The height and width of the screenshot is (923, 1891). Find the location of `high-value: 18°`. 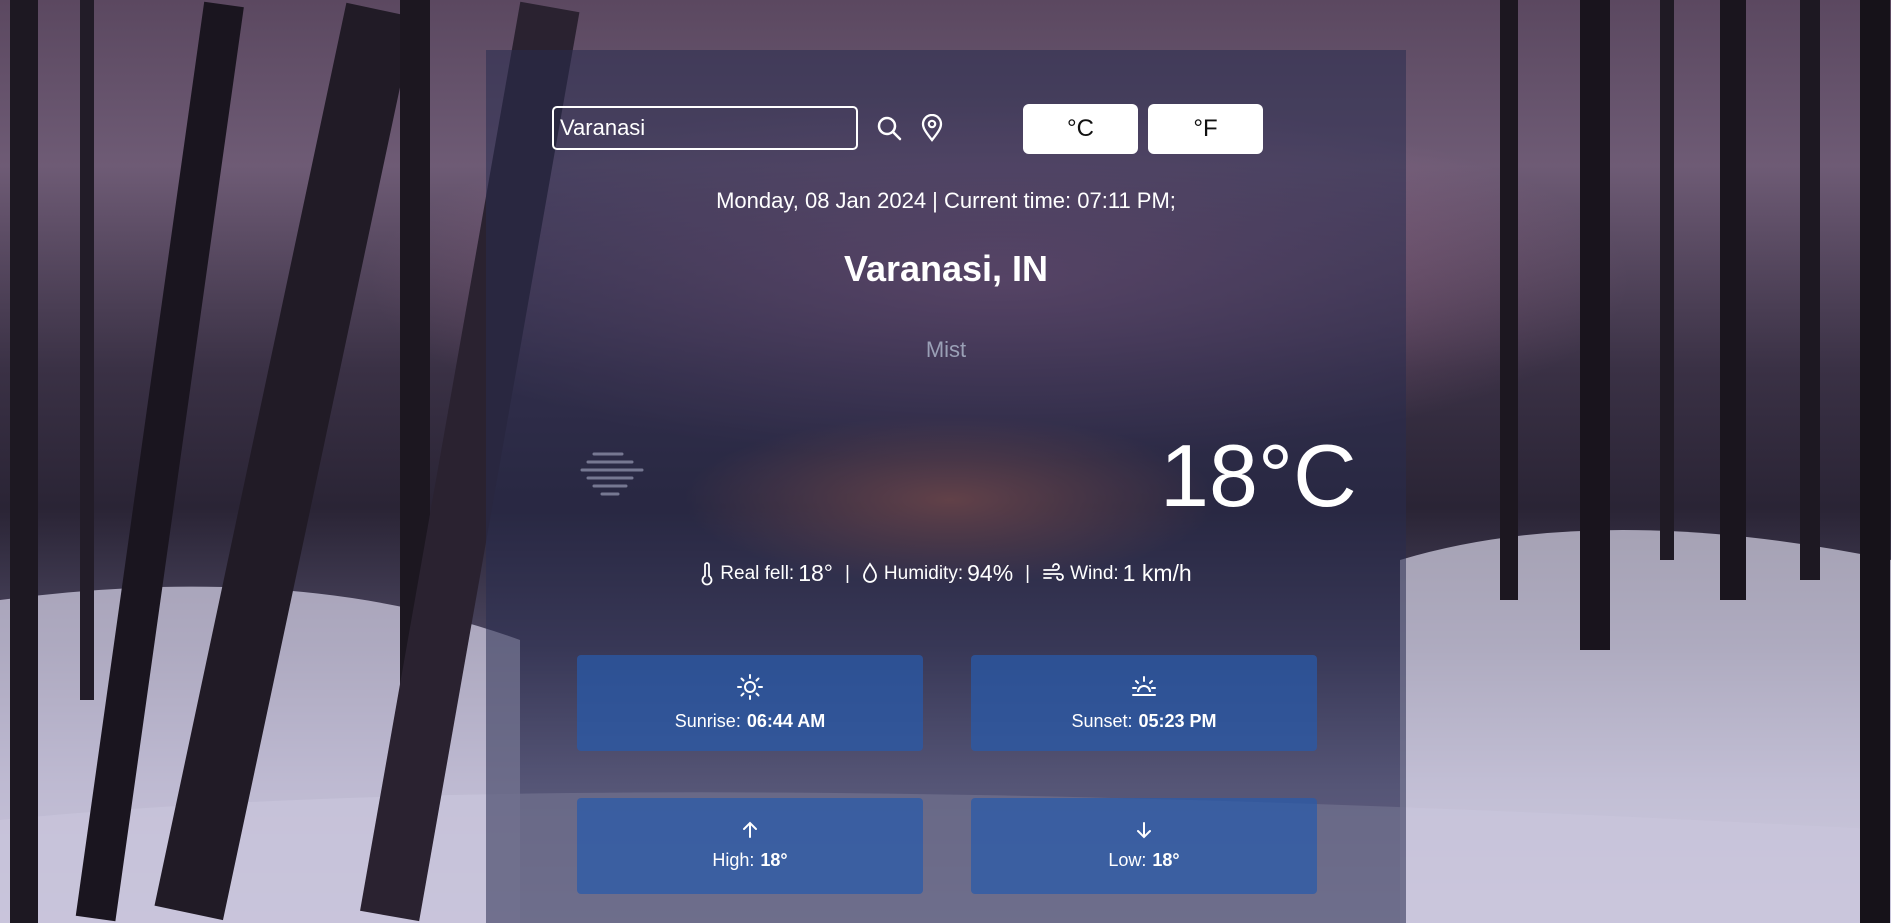

high-value: 18° is located at coordinates (774, 860).